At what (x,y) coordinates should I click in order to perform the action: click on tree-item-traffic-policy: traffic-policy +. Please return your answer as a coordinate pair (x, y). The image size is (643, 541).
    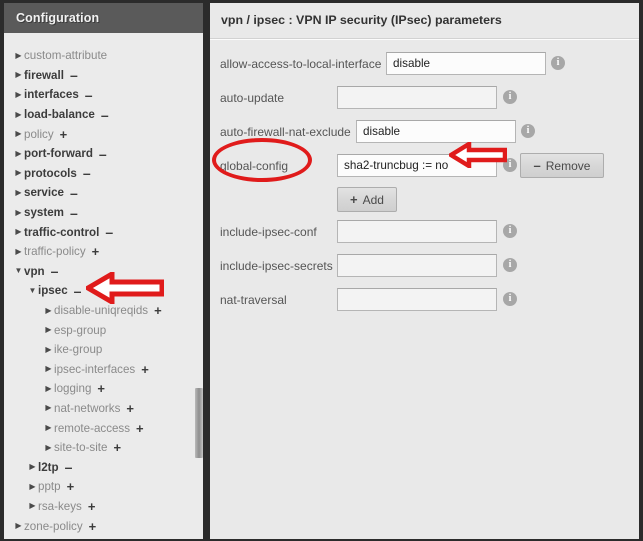
    Looking at the image, I should click on (103, 252).